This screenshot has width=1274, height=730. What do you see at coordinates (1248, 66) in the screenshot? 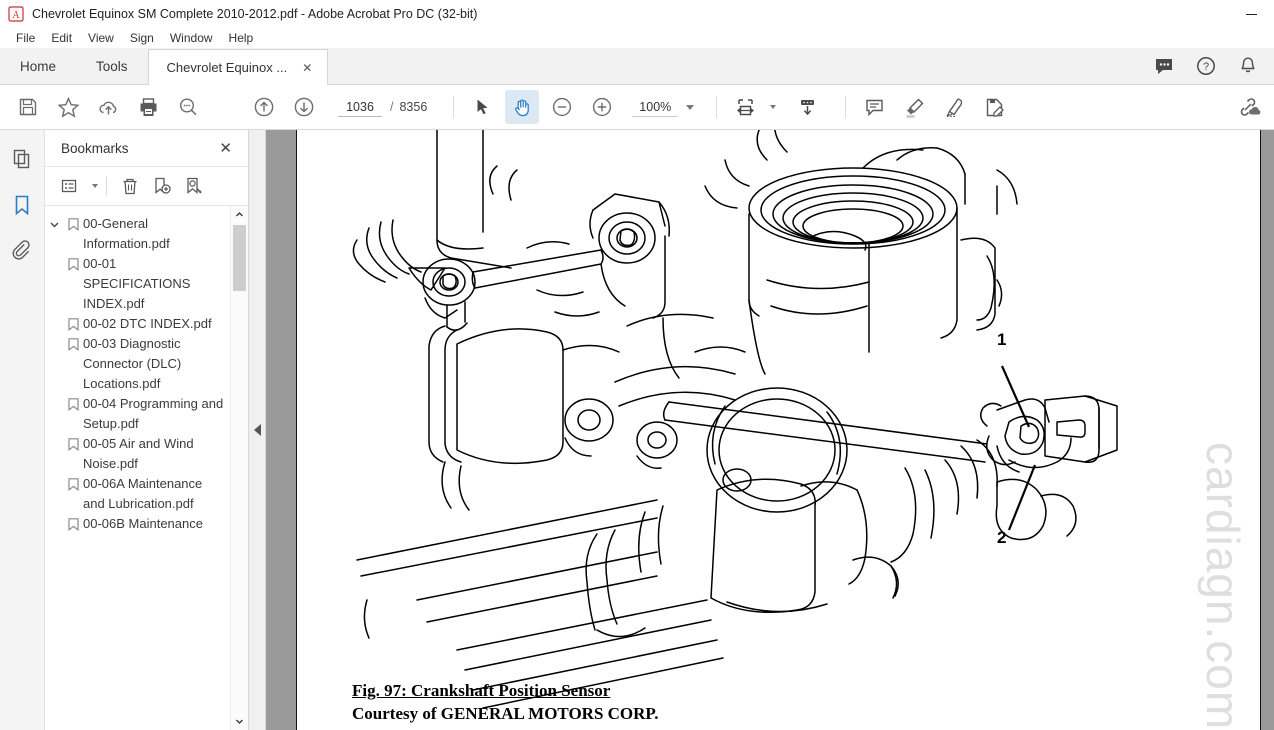
I see `notification-bell-icon` at bounding box center [1248, 66].